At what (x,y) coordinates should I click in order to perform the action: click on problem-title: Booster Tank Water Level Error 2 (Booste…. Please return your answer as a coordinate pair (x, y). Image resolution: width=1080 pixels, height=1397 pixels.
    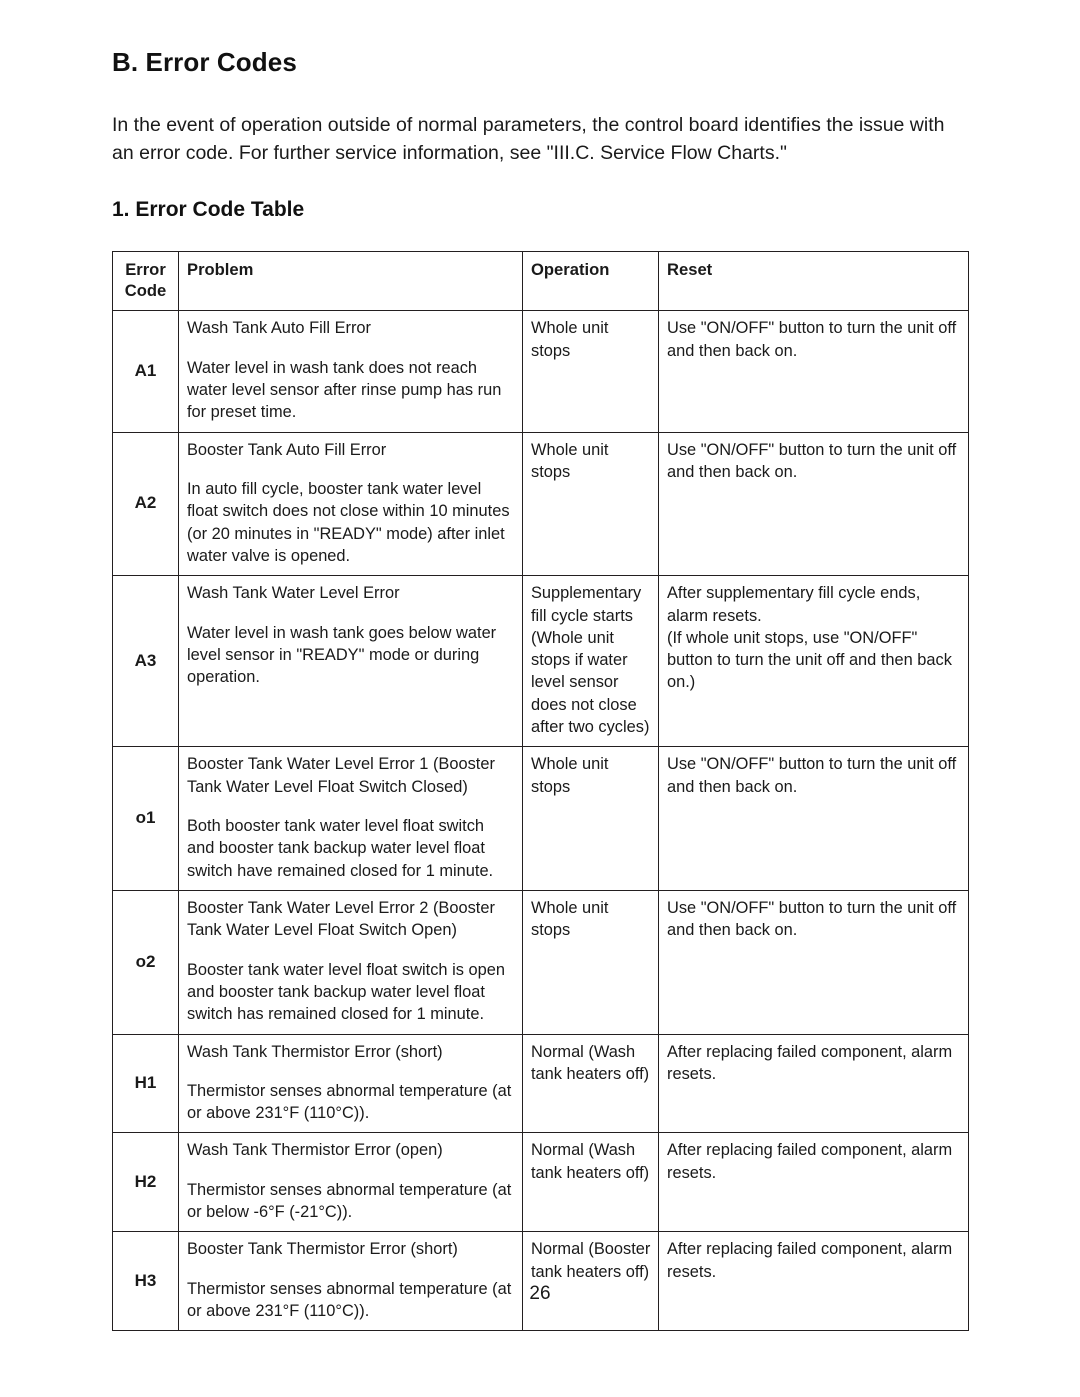
    Looking at the image, I should click on (341, 919).